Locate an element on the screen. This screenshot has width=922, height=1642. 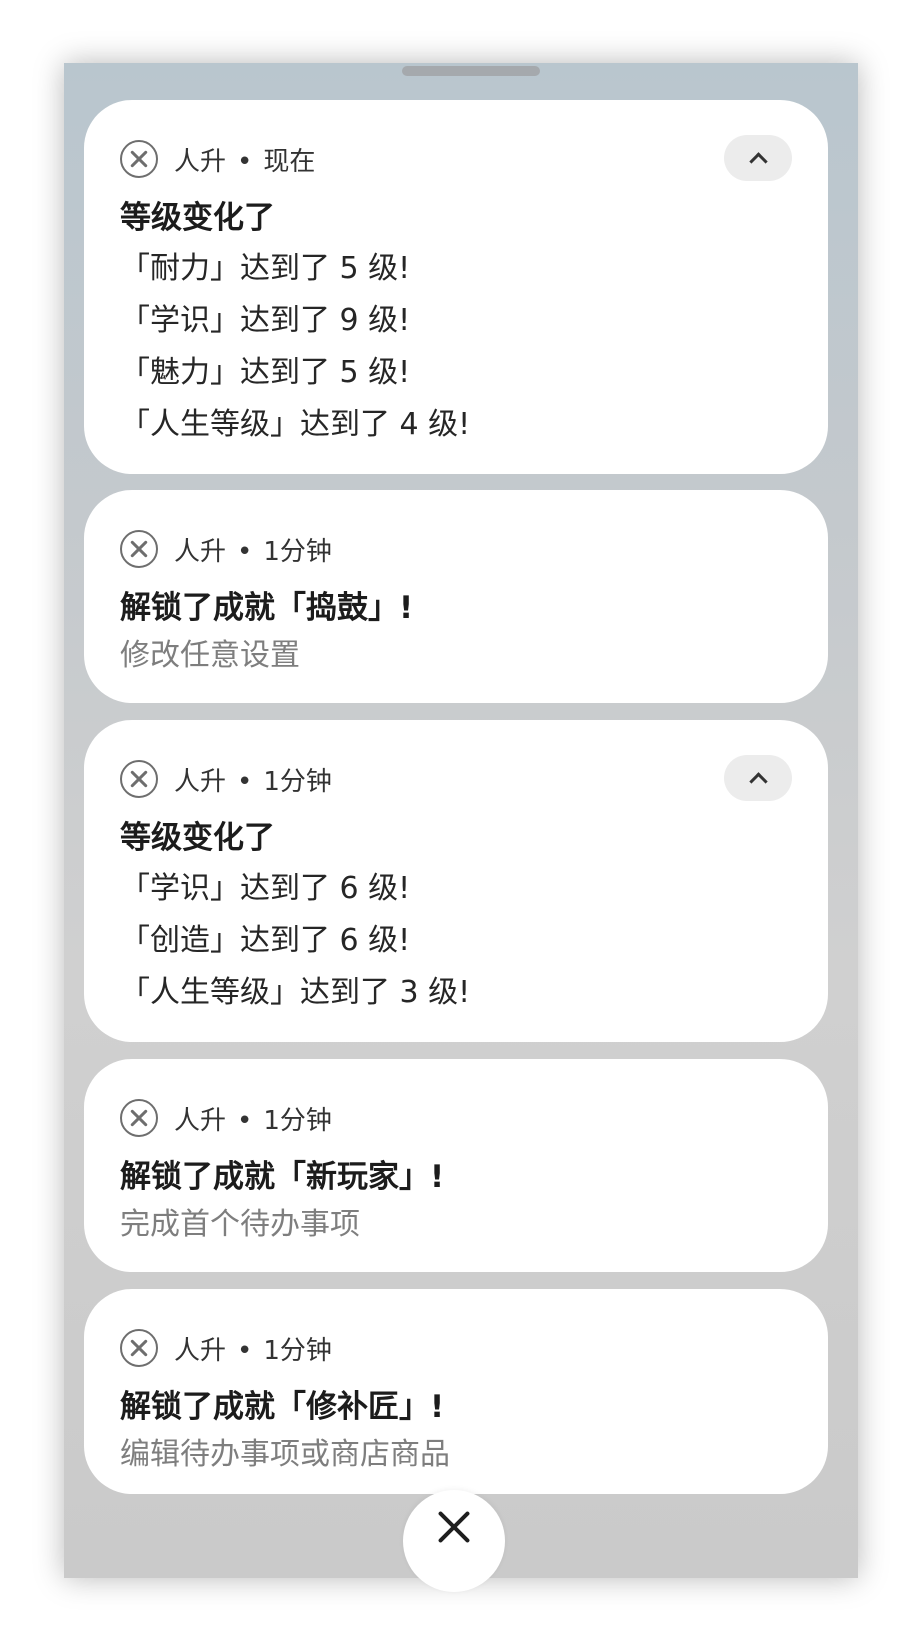
notification-card: 人升 • 1分钟 解锁了成就「捣鼓」! 修改任意设置 is located at coordinates (456, 596).